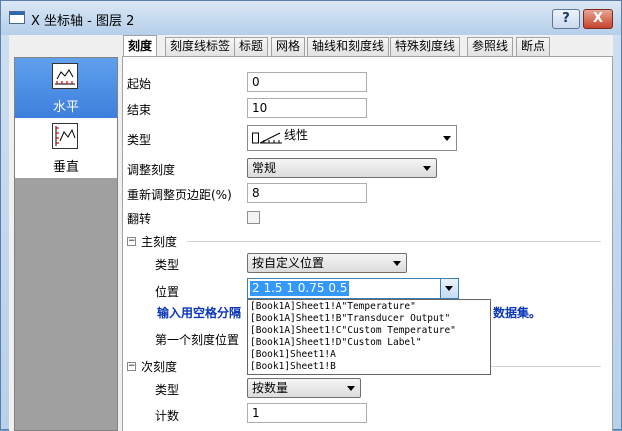 The width and height of the screenshot is (622, 431). Describe the element at coordinates (369, 307) in the screenshot. I see `dropdown-option: [Book1A]Sheet1!A"Temperature"` at that location.